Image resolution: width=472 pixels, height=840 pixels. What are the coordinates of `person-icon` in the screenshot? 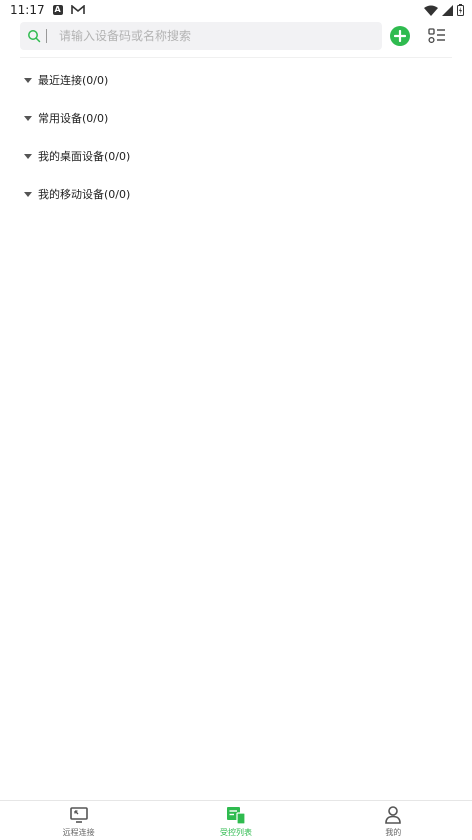 It's located at (393, 815).